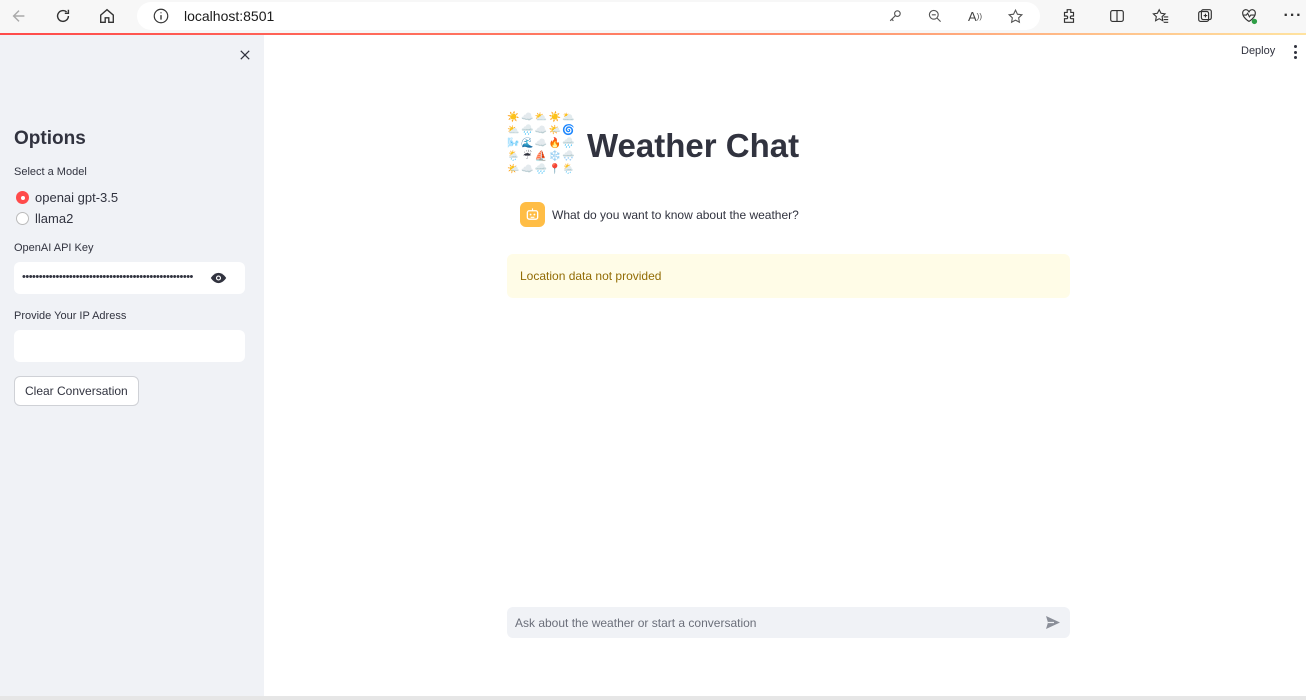 The height and width of the screenshot is (700, 1306). What do you see at coordinates (50, 138) in the screenshot?
I see `sidebar-title: Options` at bounding box center [50, 138].